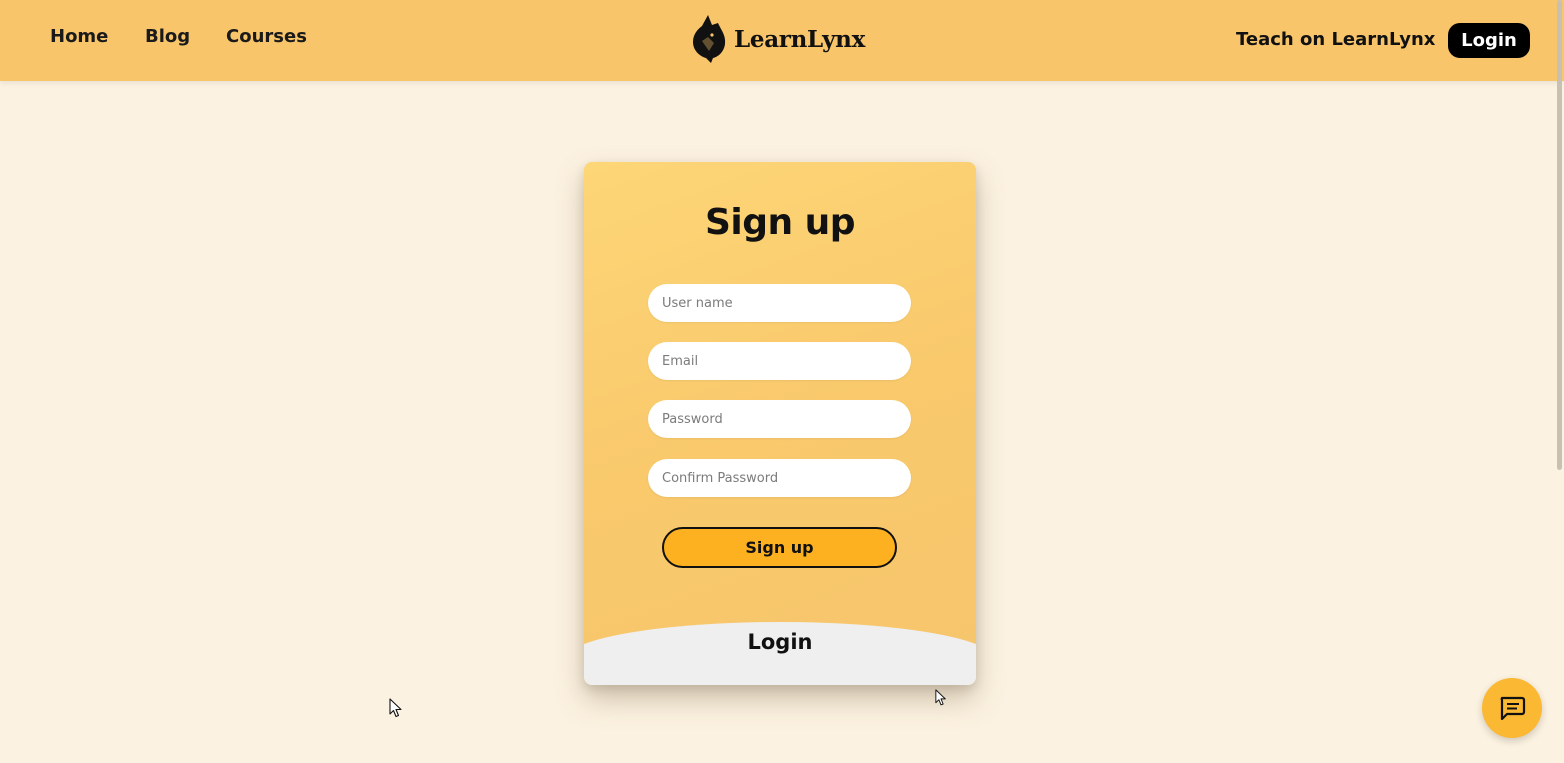  Describe the element at coordinates (779, 478) in the screenshot. I see `confirm-password-field` at that location.